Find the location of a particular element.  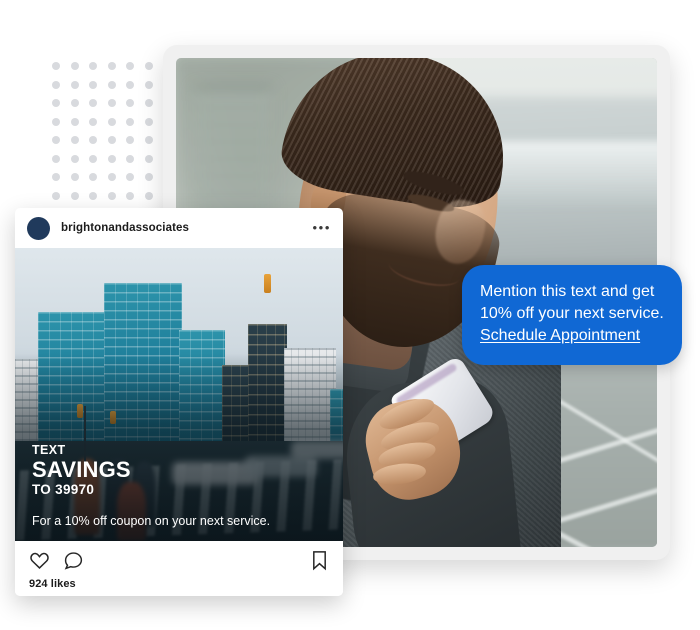

avatar is located at coordinates (38, 228).